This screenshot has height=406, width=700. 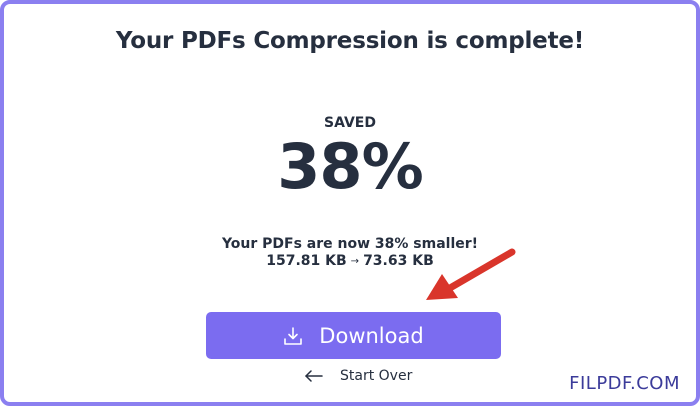 What do you see at coordinates (471, 274) in the screenshot?
I see `red-pointer-arrow-icon` at bounding box center [471, 274].